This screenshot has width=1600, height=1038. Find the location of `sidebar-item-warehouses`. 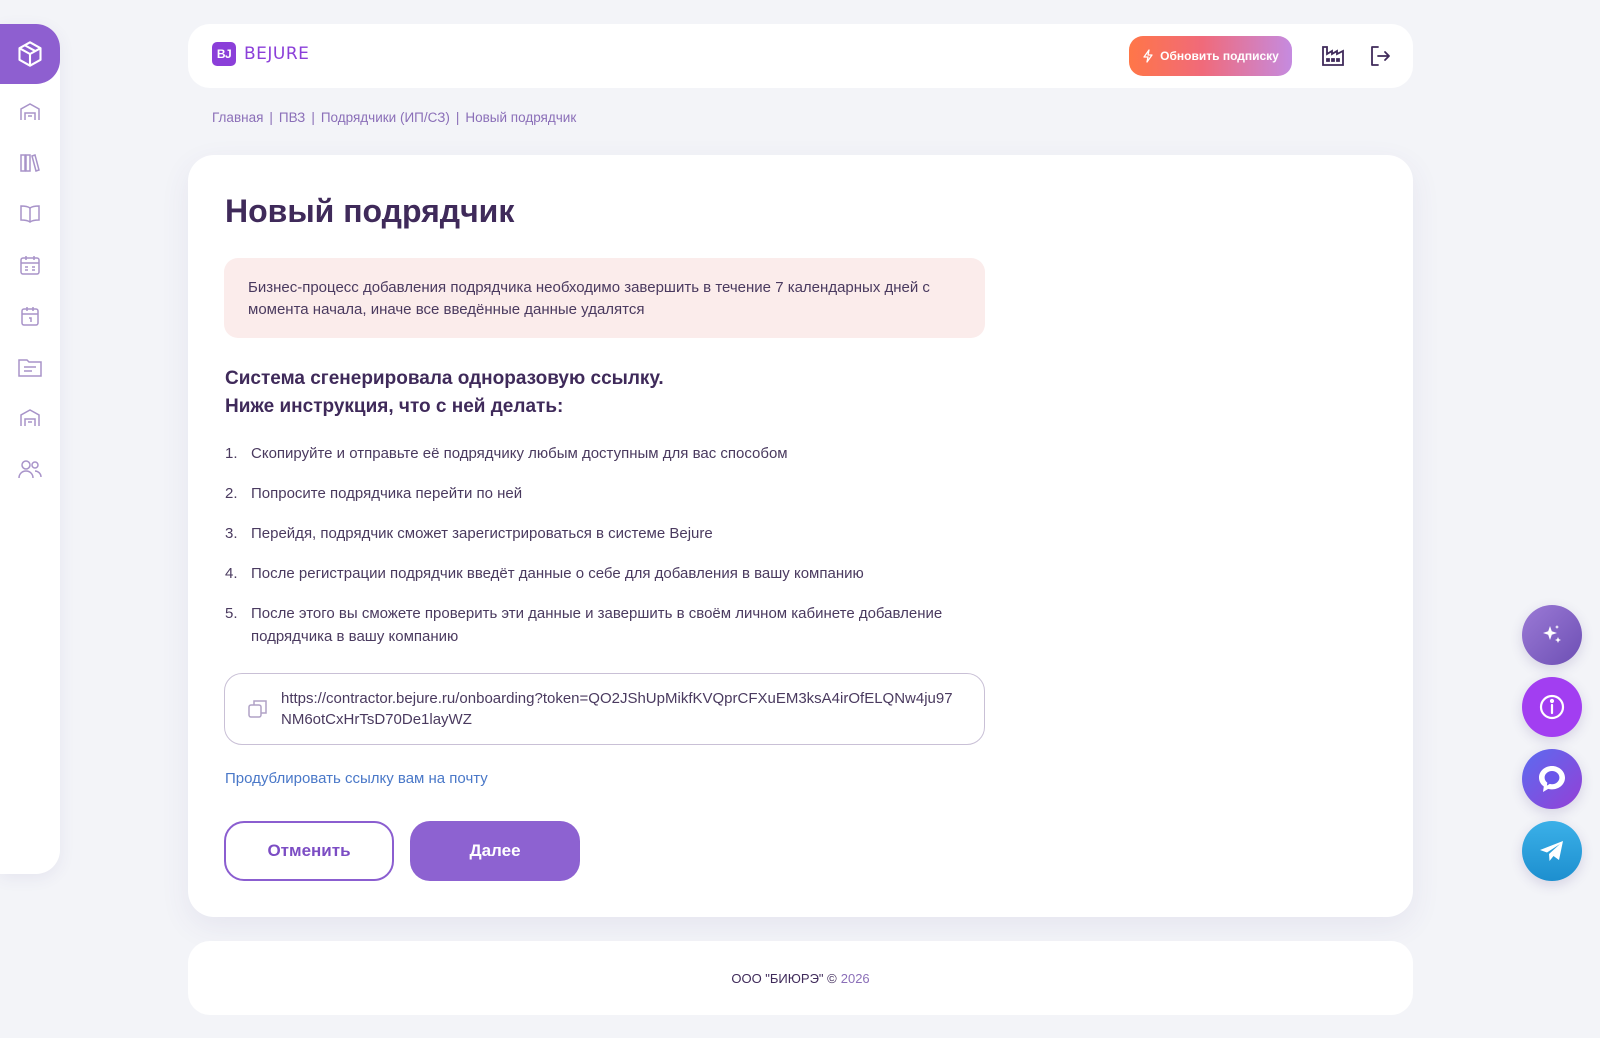

sidebar-item-warehouses is located at coordinates (30, 418).